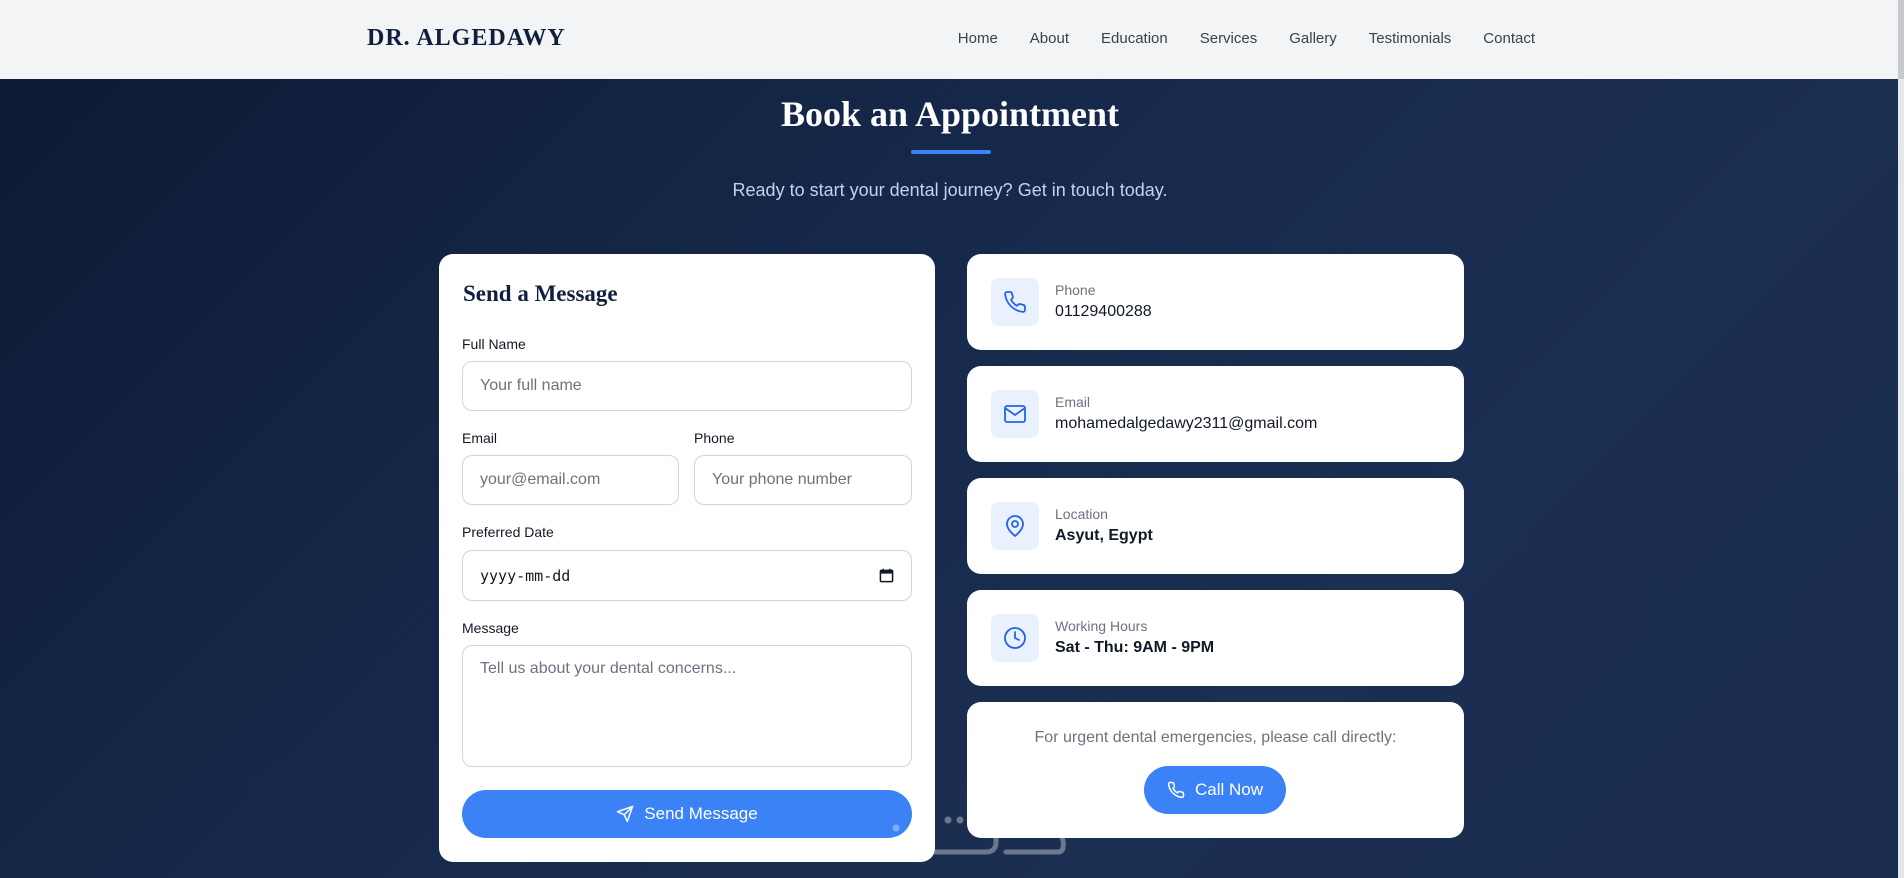  I want to click on section-title: Book an Appointment, so click(950, 114).